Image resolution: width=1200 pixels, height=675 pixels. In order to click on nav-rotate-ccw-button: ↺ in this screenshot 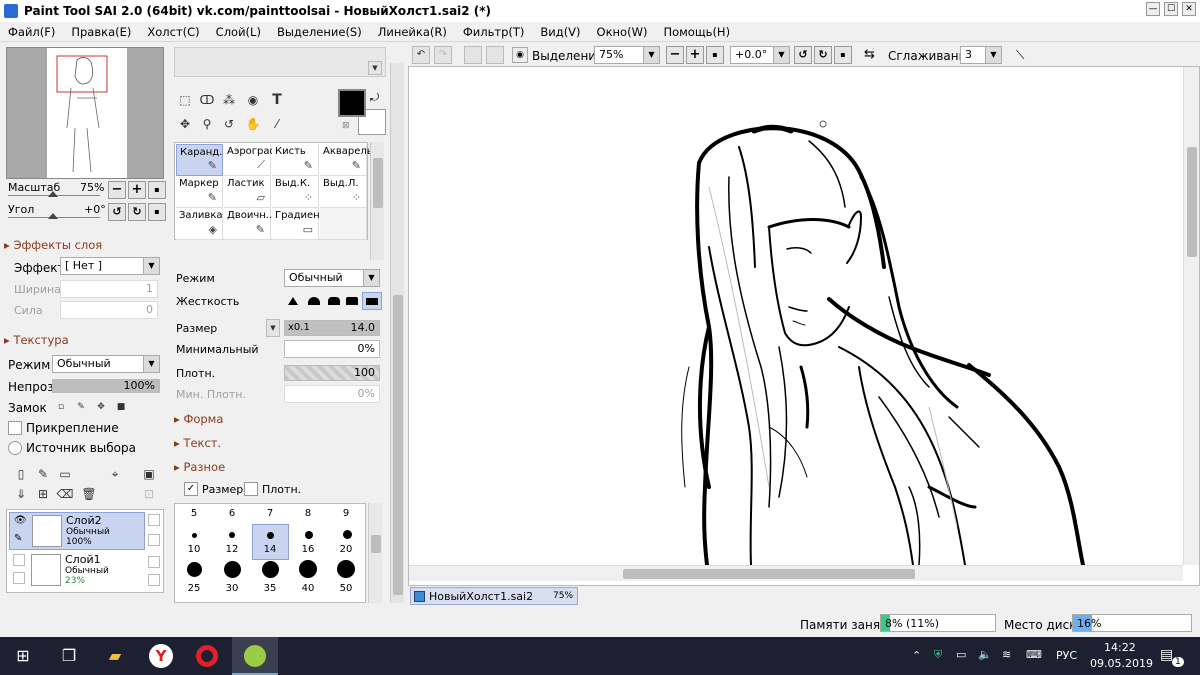, I will do `click(117, 212)`.